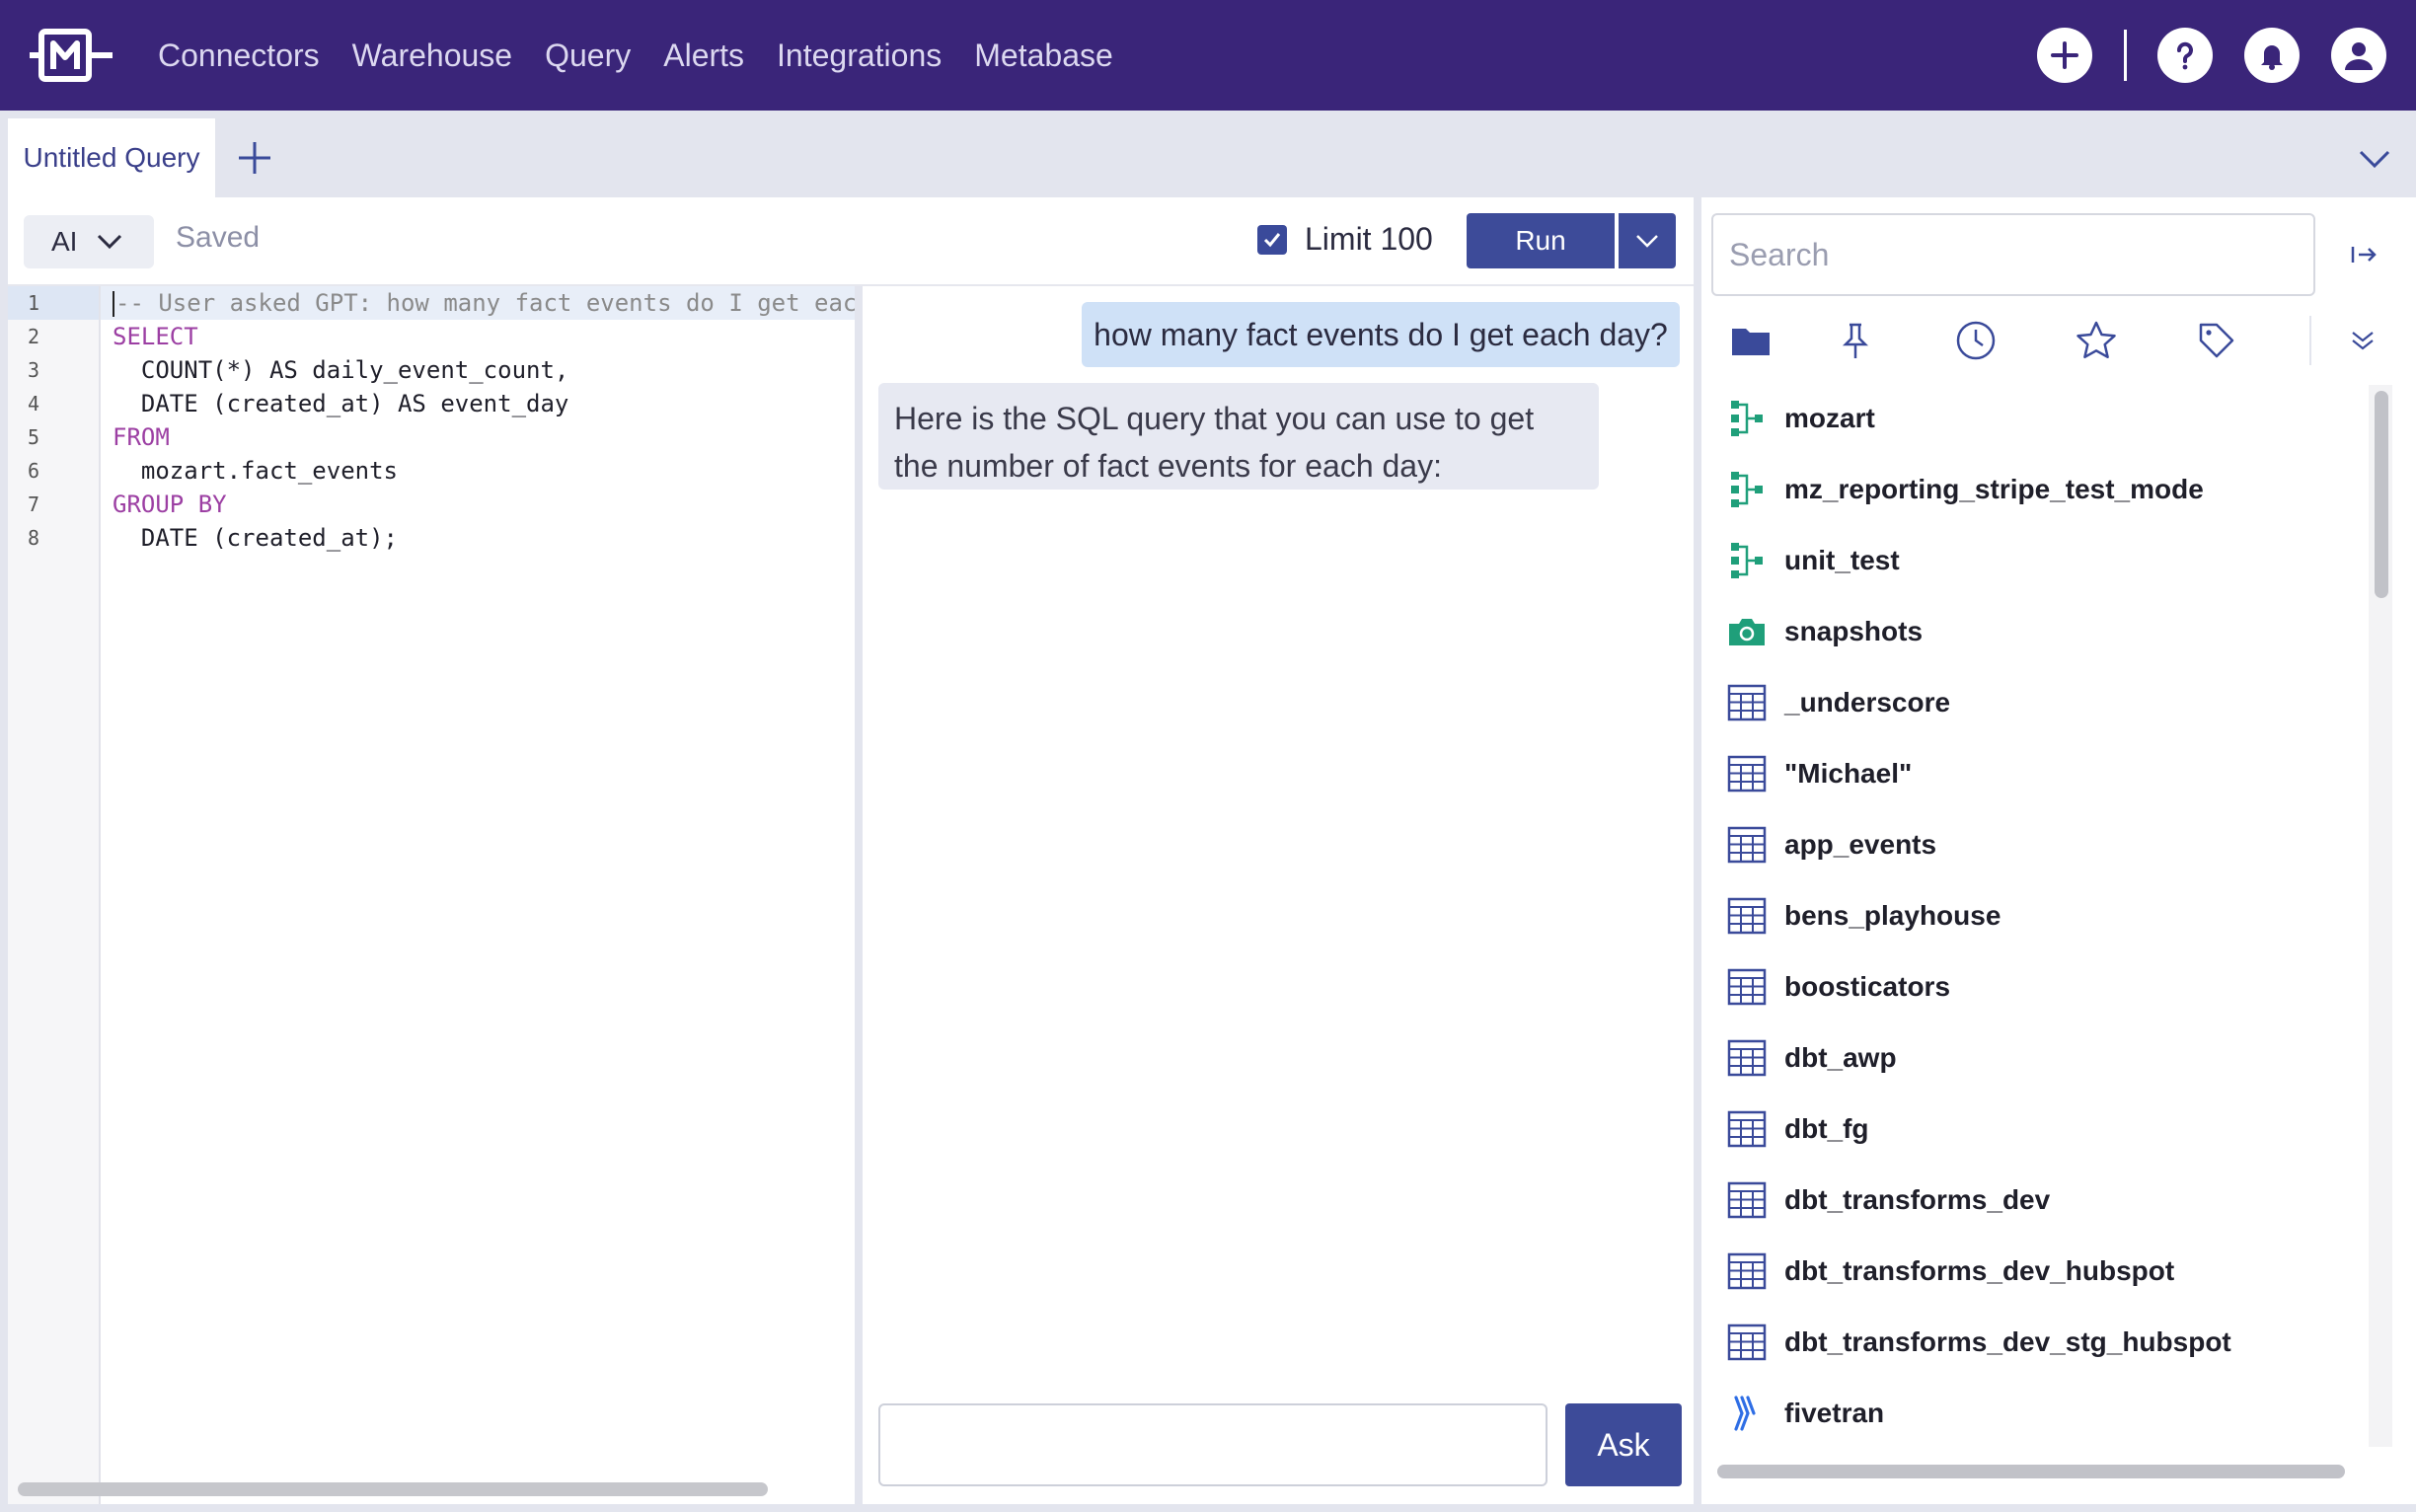 Image resolution: width=2416 pixels, height=1512 pixels. What do you see at coordinates (1213, 1444) in the screenshot?
I see `chat-input` at bounding box center [1213, 1444].